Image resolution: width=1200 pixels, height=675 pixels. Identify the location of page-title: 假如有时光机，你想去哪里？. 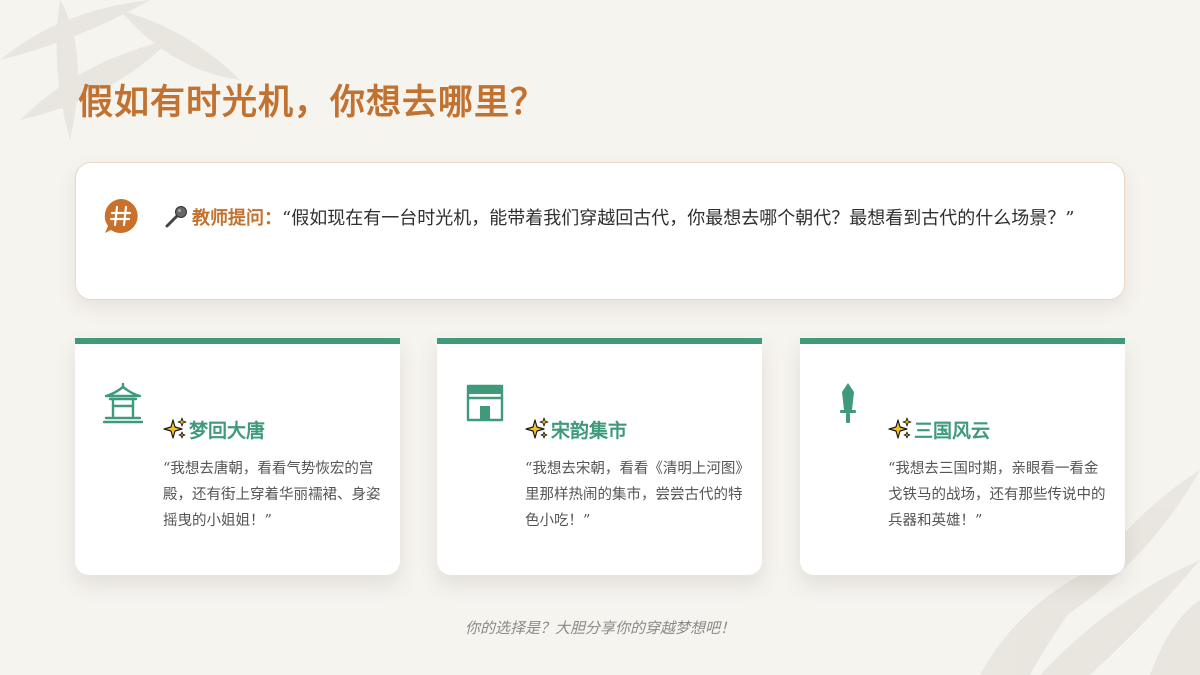
(312, 102).